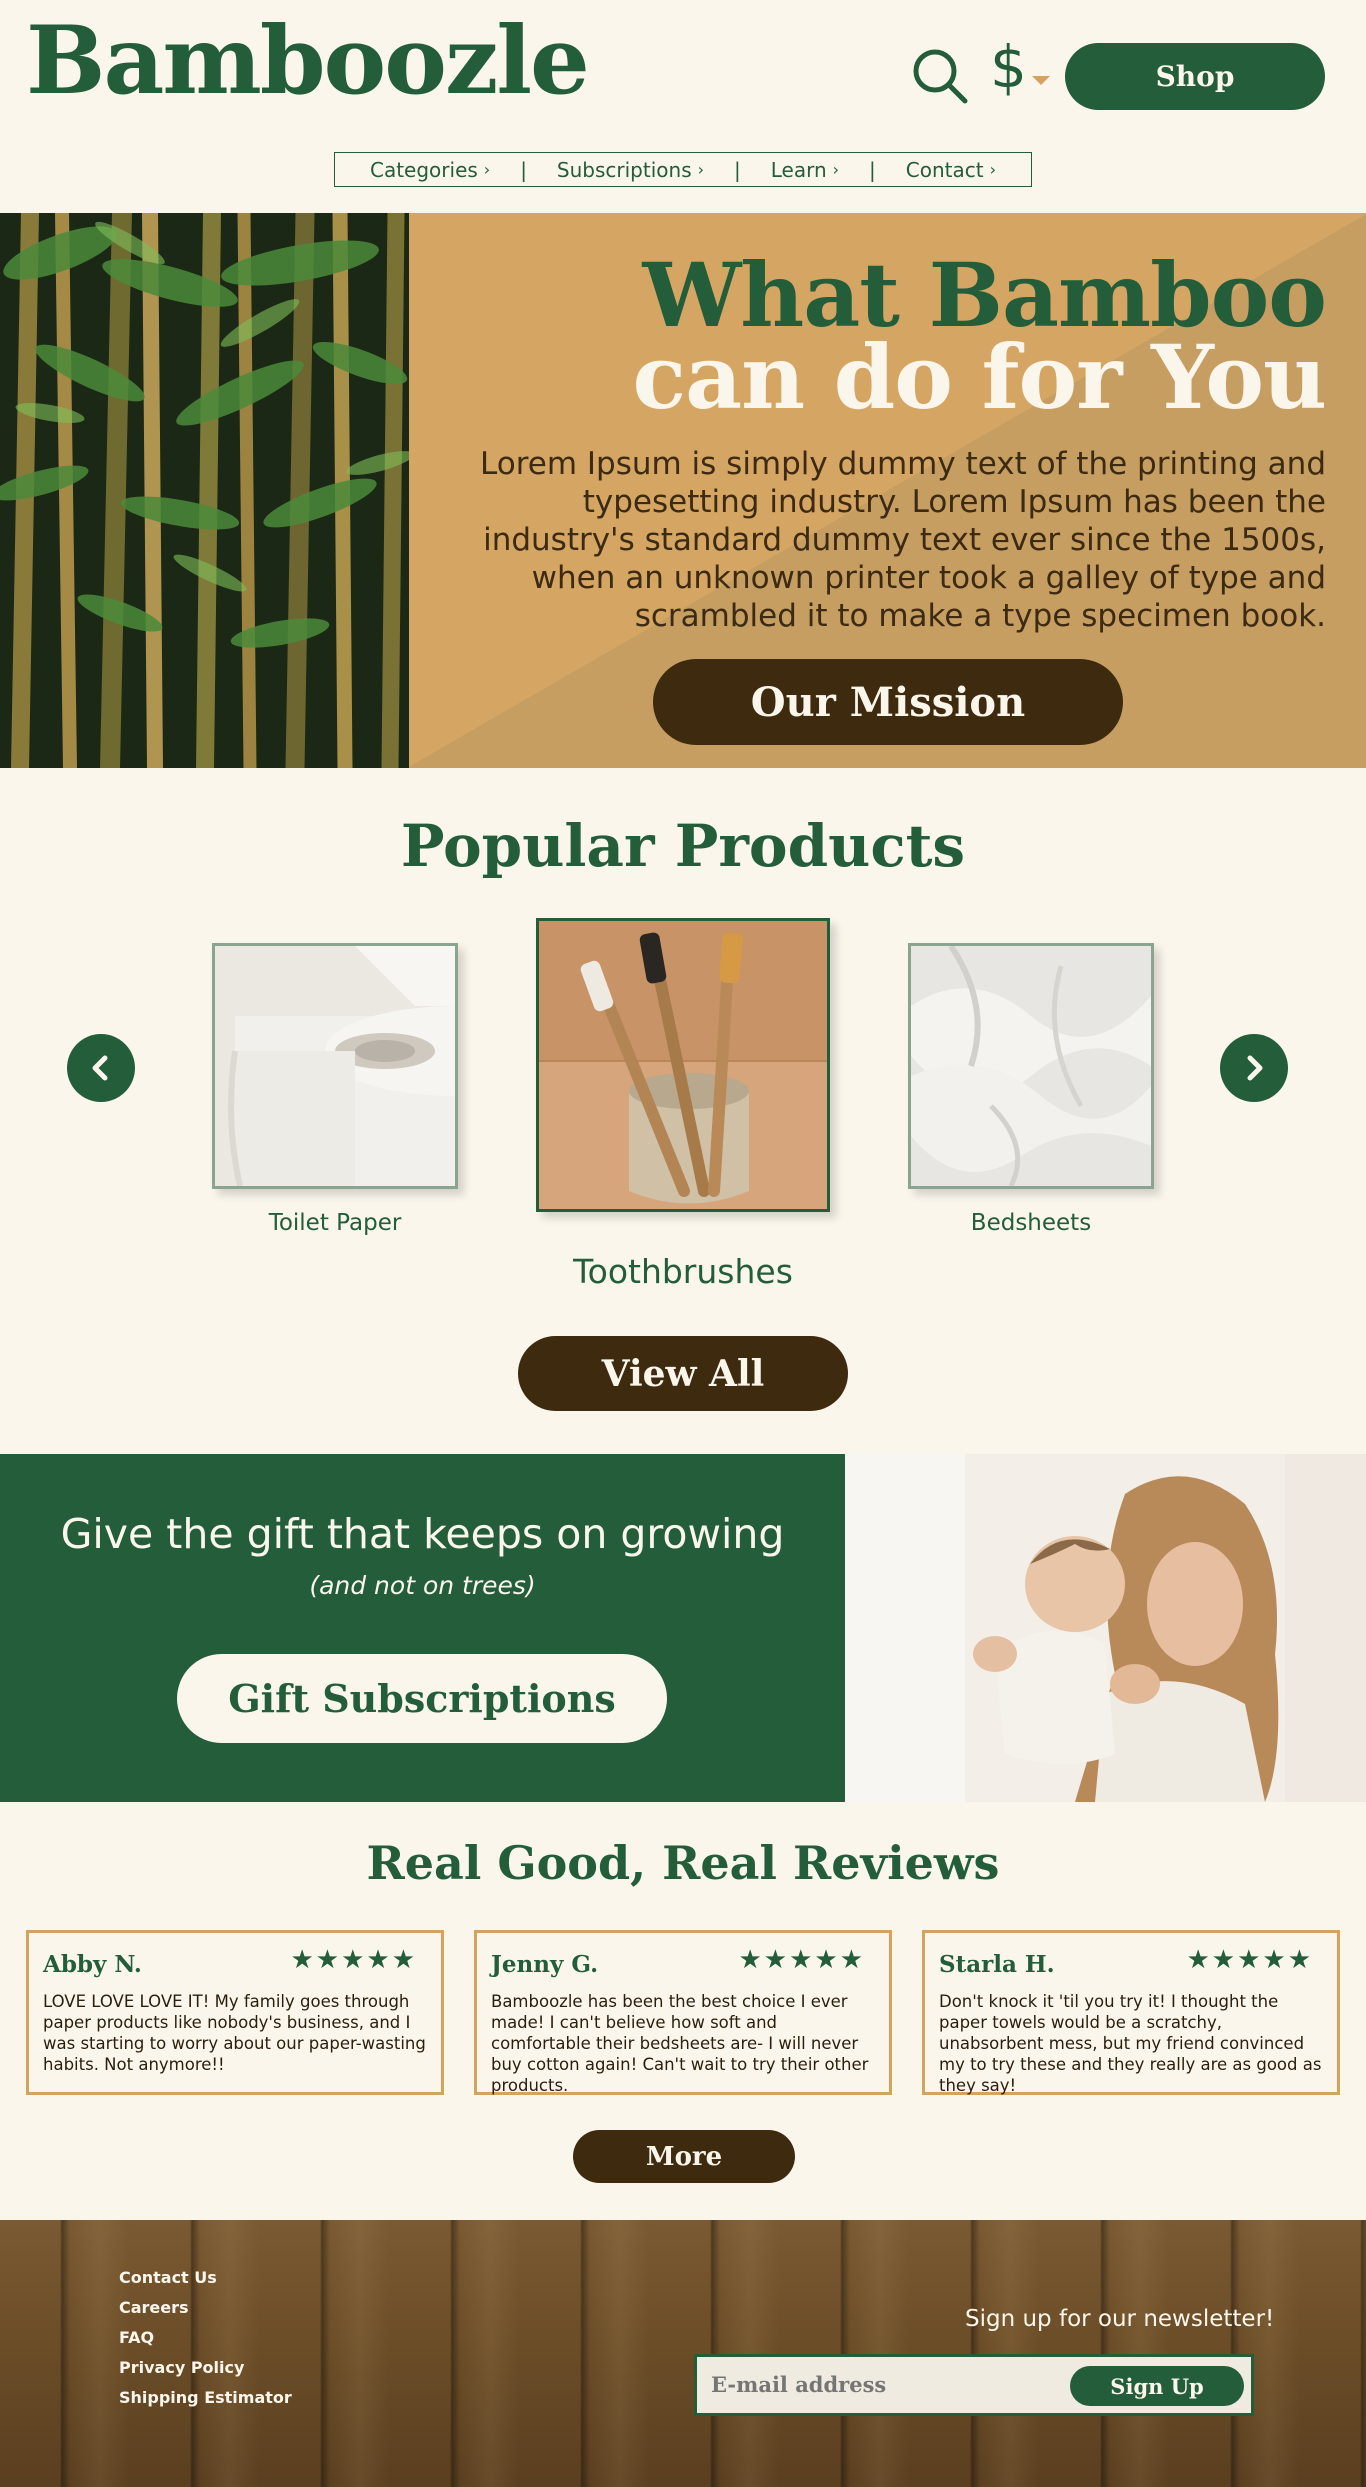  What do you see at coordinates (683, 846) in the screenshot?
I see `products-title: Popular Products` at bounding box center [683, 846].